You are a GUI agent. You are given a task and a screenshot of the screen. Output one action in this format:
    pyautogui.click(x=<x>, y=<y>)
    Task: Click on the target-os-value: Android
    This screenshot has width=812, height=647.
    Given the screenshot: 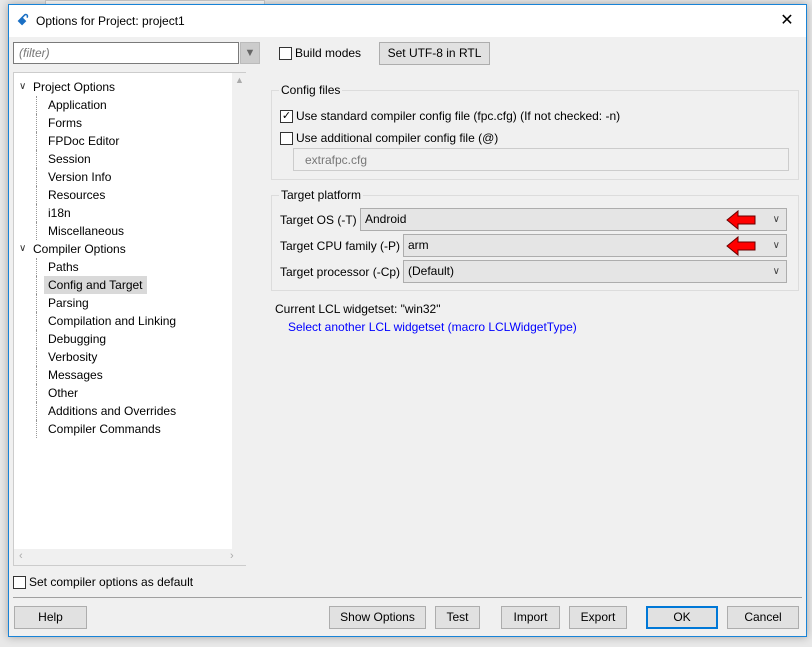 What is the action you would take?
    pyautogui.click(x=386, y=219)
    